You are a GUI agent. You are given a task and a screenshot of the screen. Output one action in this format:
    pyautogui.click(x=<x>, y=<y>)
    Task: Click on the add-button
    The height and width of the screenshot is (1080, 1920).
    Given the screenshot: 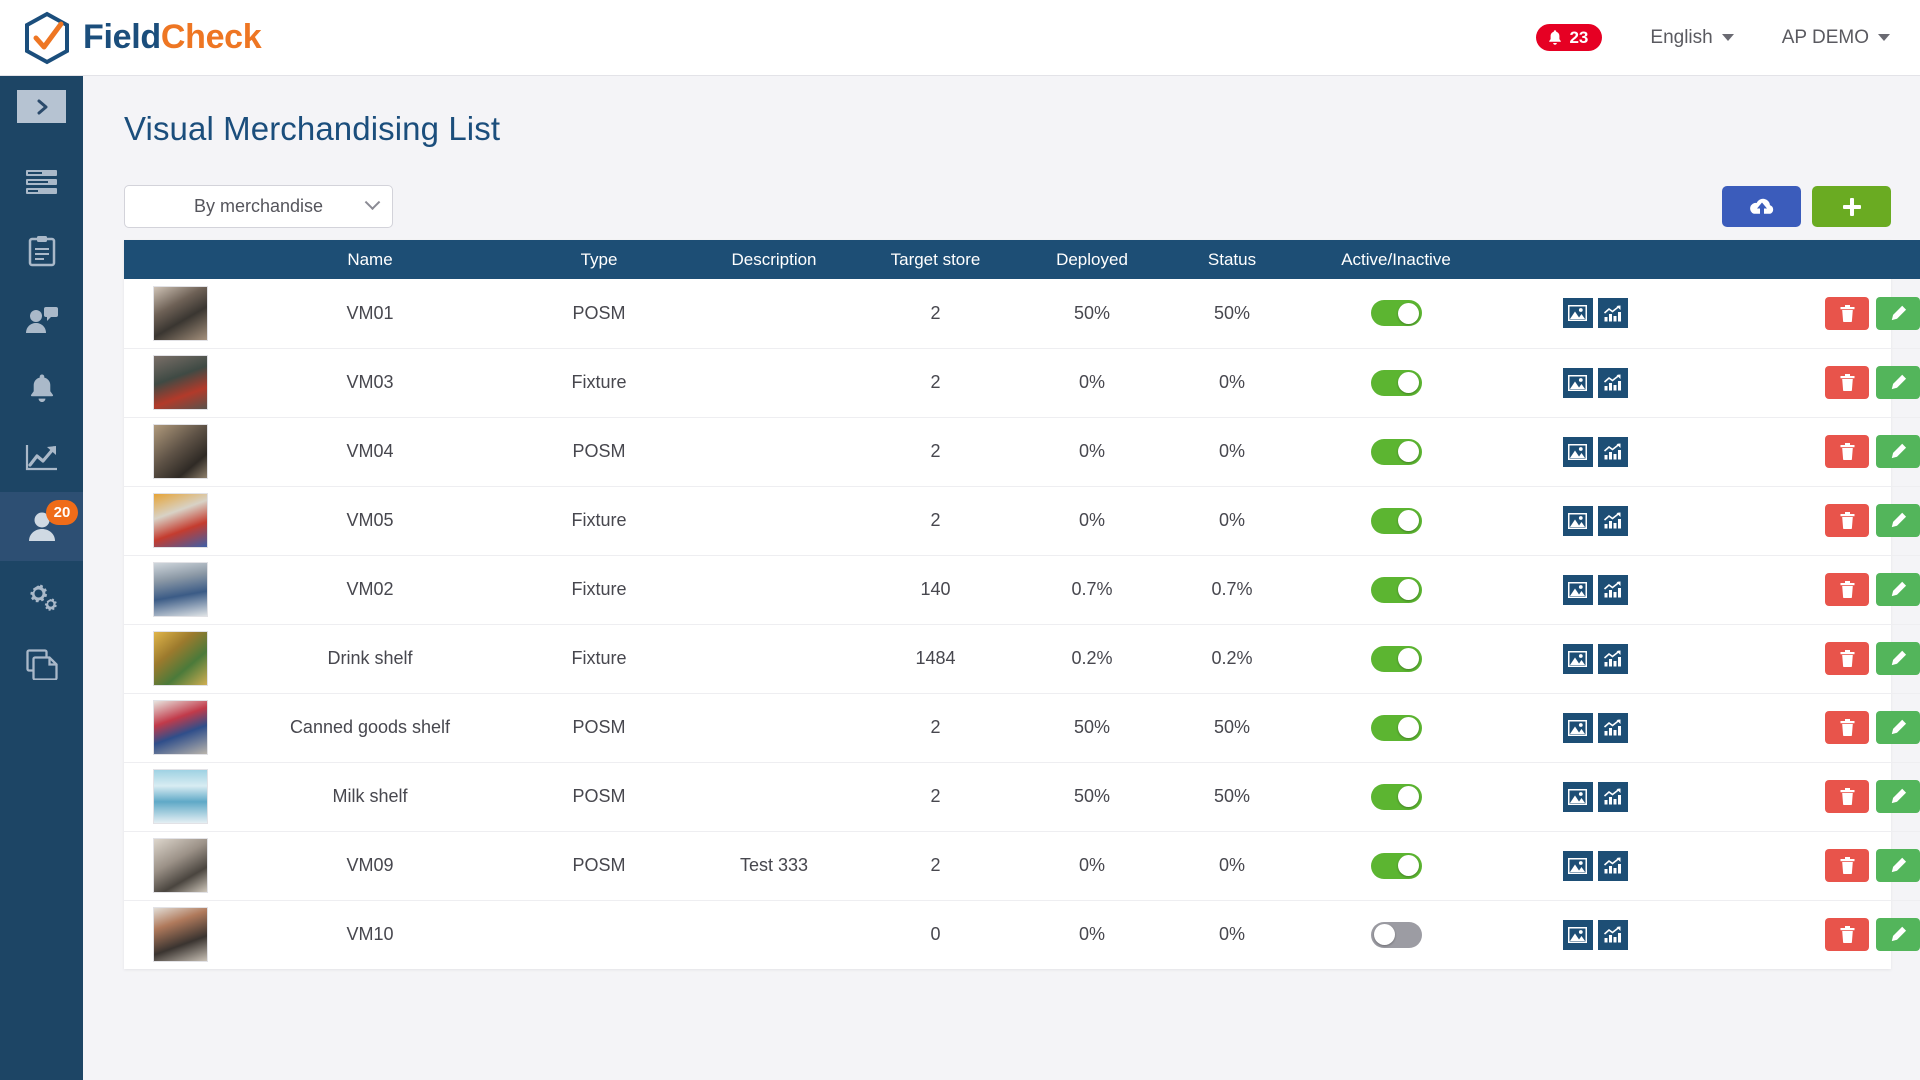 What is the action you would take?
    pyautogui.click(x=1851, y=206)
    